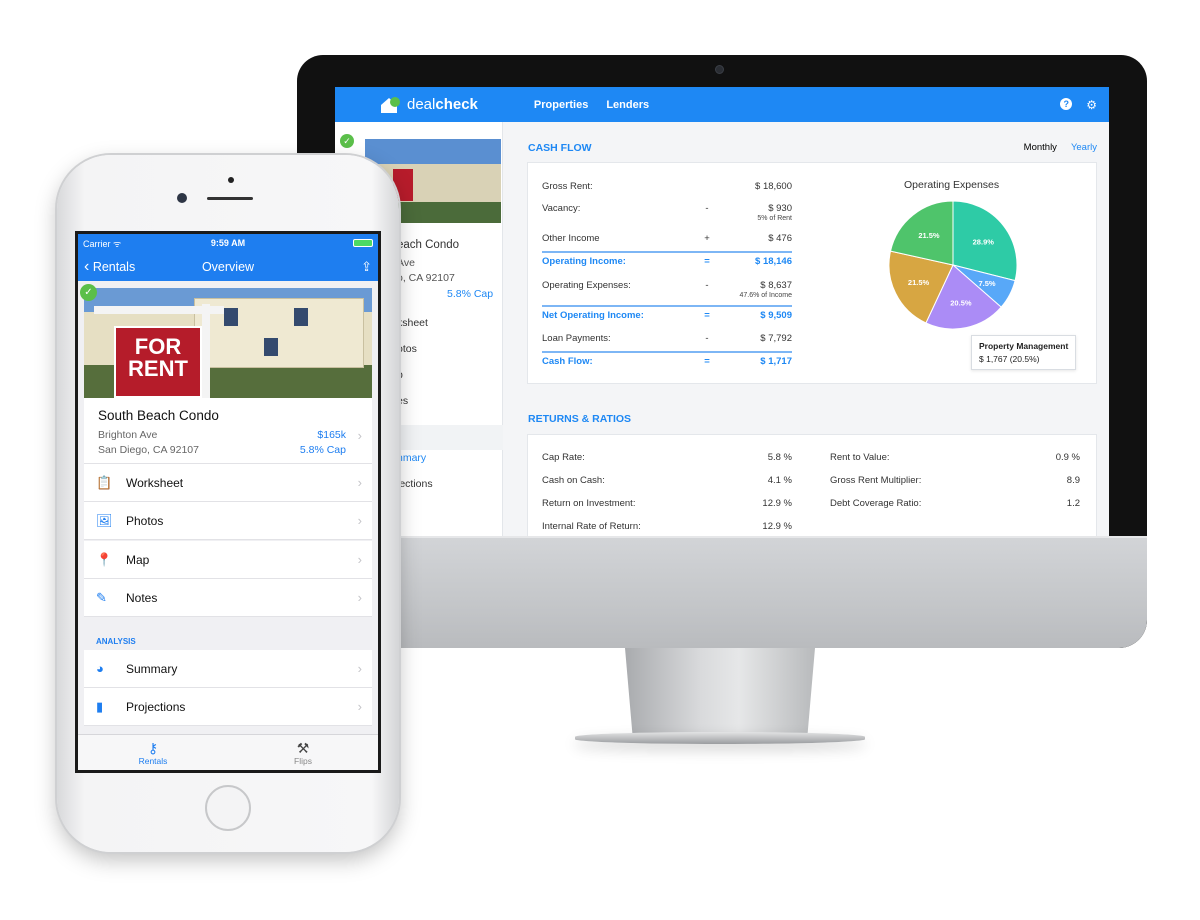 This screenshot has width=1200, height=920. Describe the element at coordinates (707, 208) in the screenshot. I see `row-operator: -` at that location.